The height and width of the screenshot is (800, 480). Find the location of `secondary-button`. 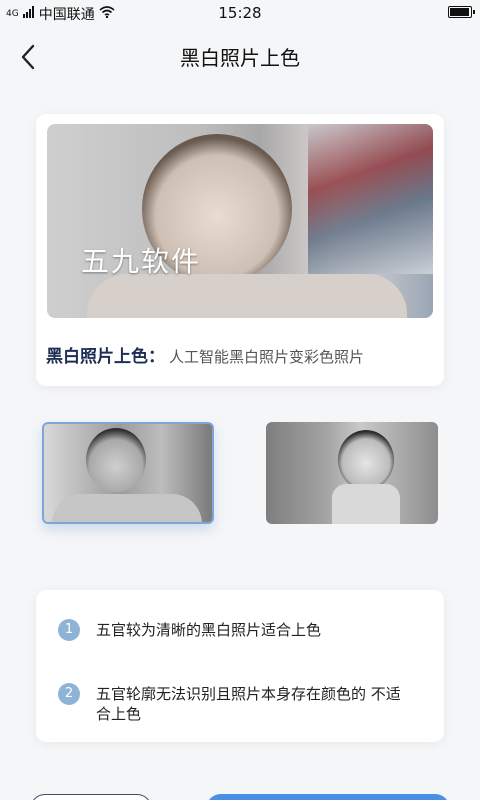

secondary-button is located at coordinates (91, 797).